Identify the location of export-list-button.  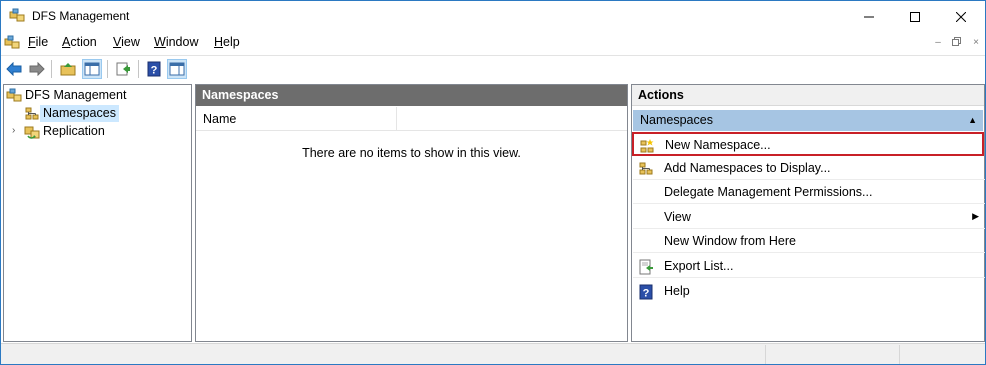
(123, 69).